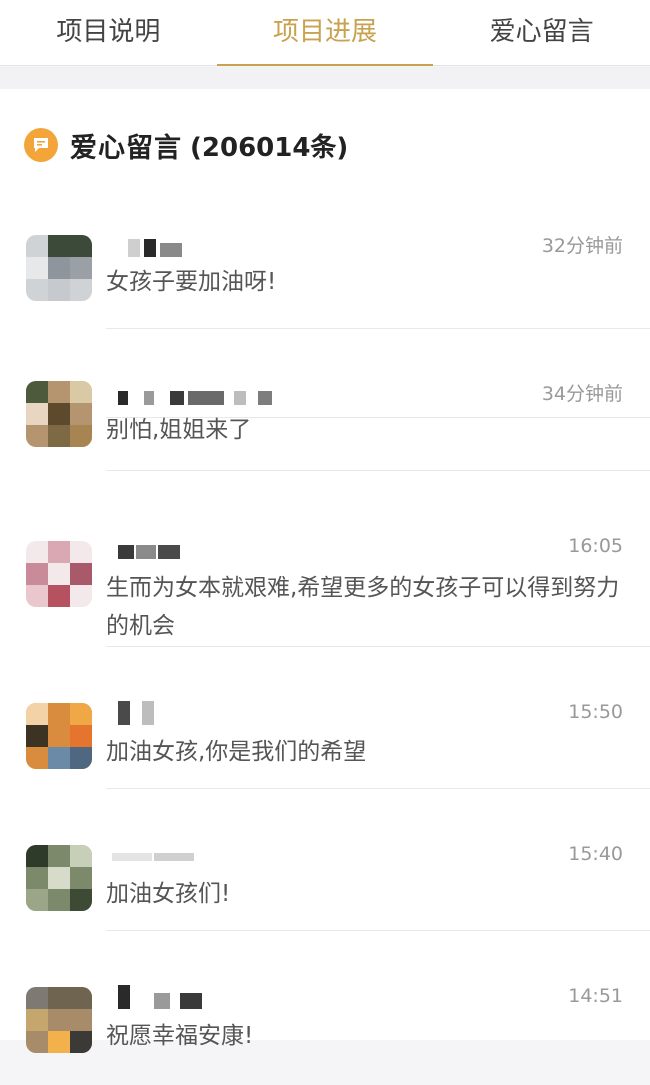  Describe the element at coordinates (363, 607) in the screenshot. I see `comment-text: 生而为女本就艰难,希望更多的女孩子可以得到努力的机会` at that location.